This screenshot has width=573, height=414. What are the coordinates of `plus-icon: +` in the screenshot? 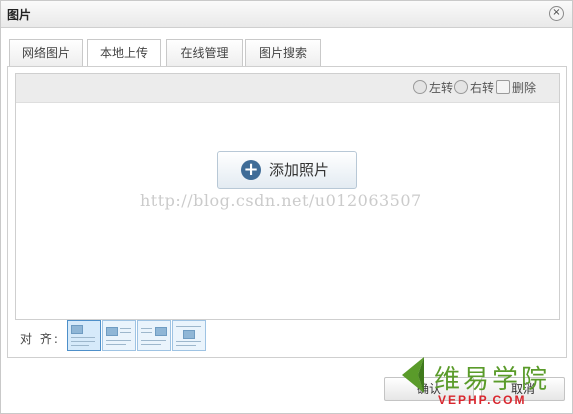 It's located at (251, 170).